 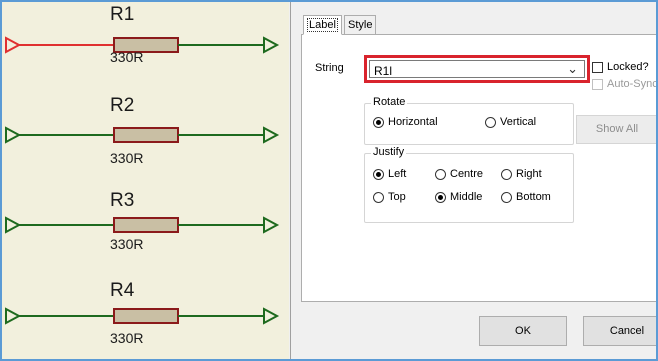 I want to click on pin-right-r4, so click(x=271, y=316).